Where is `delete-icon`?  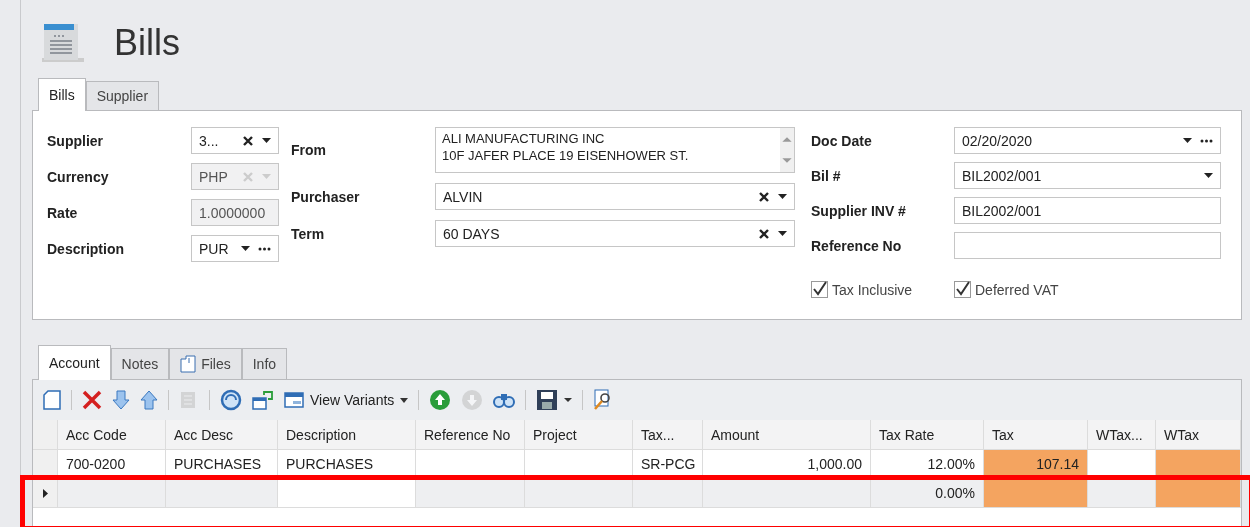 delete-icon is located at coordinates (92, 400).